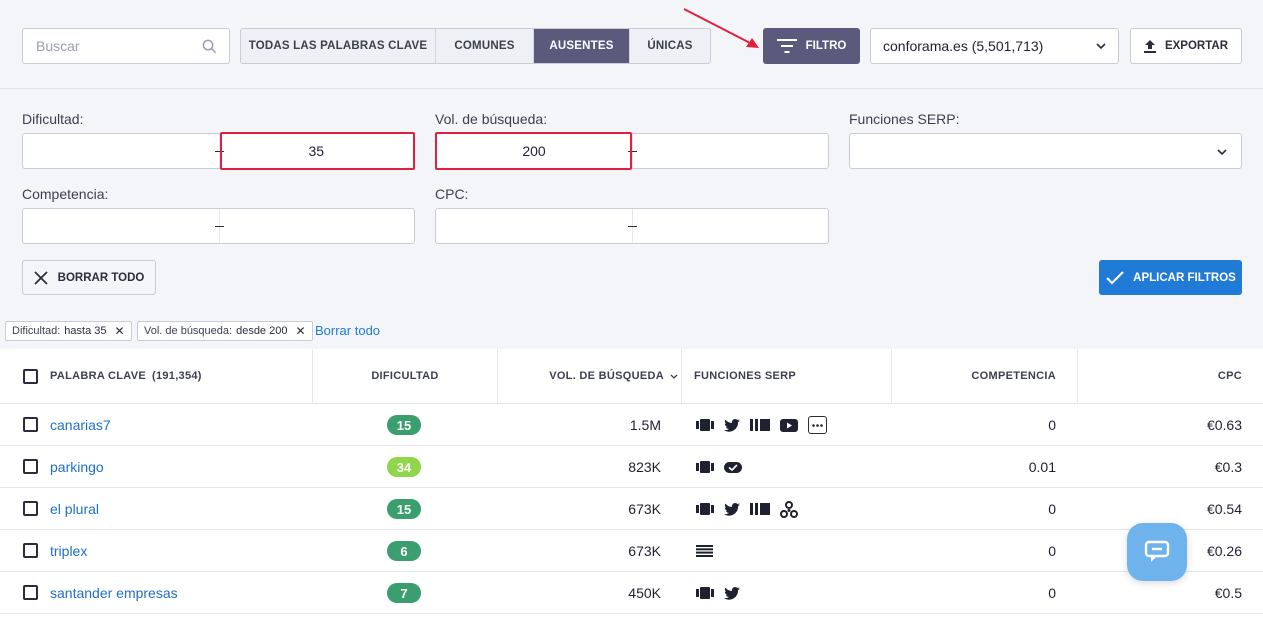 The width and height of the screenshot is (1263, 622). What do you see at coordinates (1228, 467) in the screenshot?
I see `cpc-value: €0.3` at bounding box center [1228, 467].